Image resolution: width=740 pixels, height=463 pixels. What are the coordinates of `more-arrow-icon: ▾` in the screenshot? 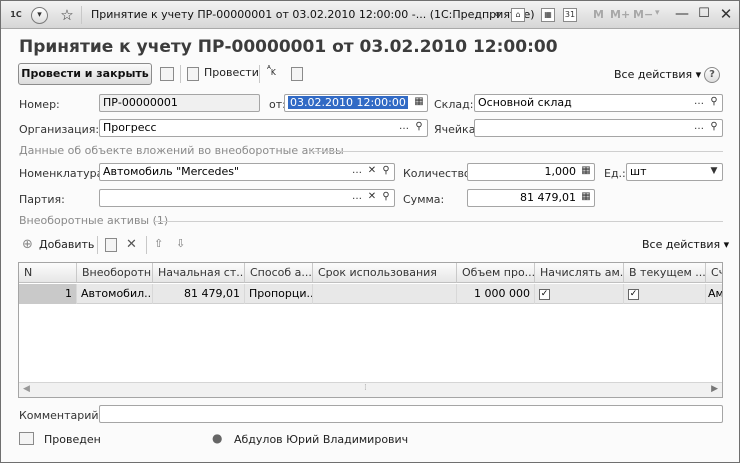 It's located at (657, 13).